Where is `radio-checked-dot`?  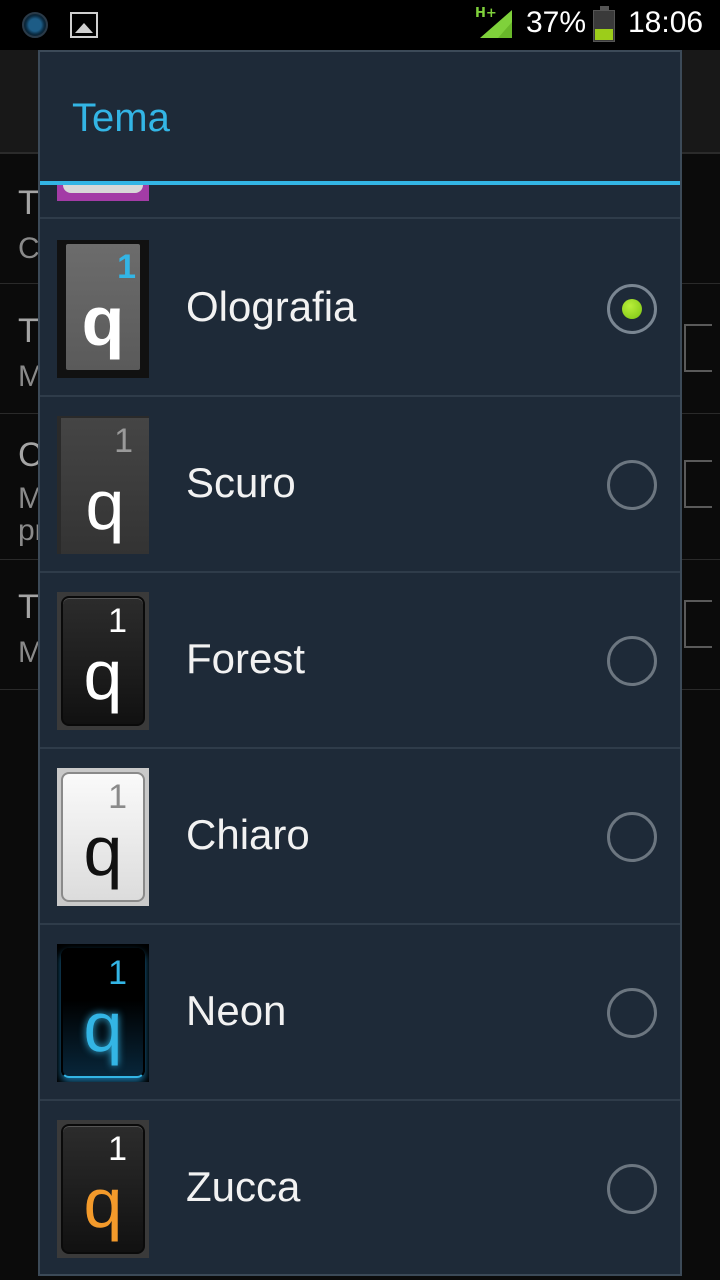 radio-checked-dot is located at coordinates (632, 309).